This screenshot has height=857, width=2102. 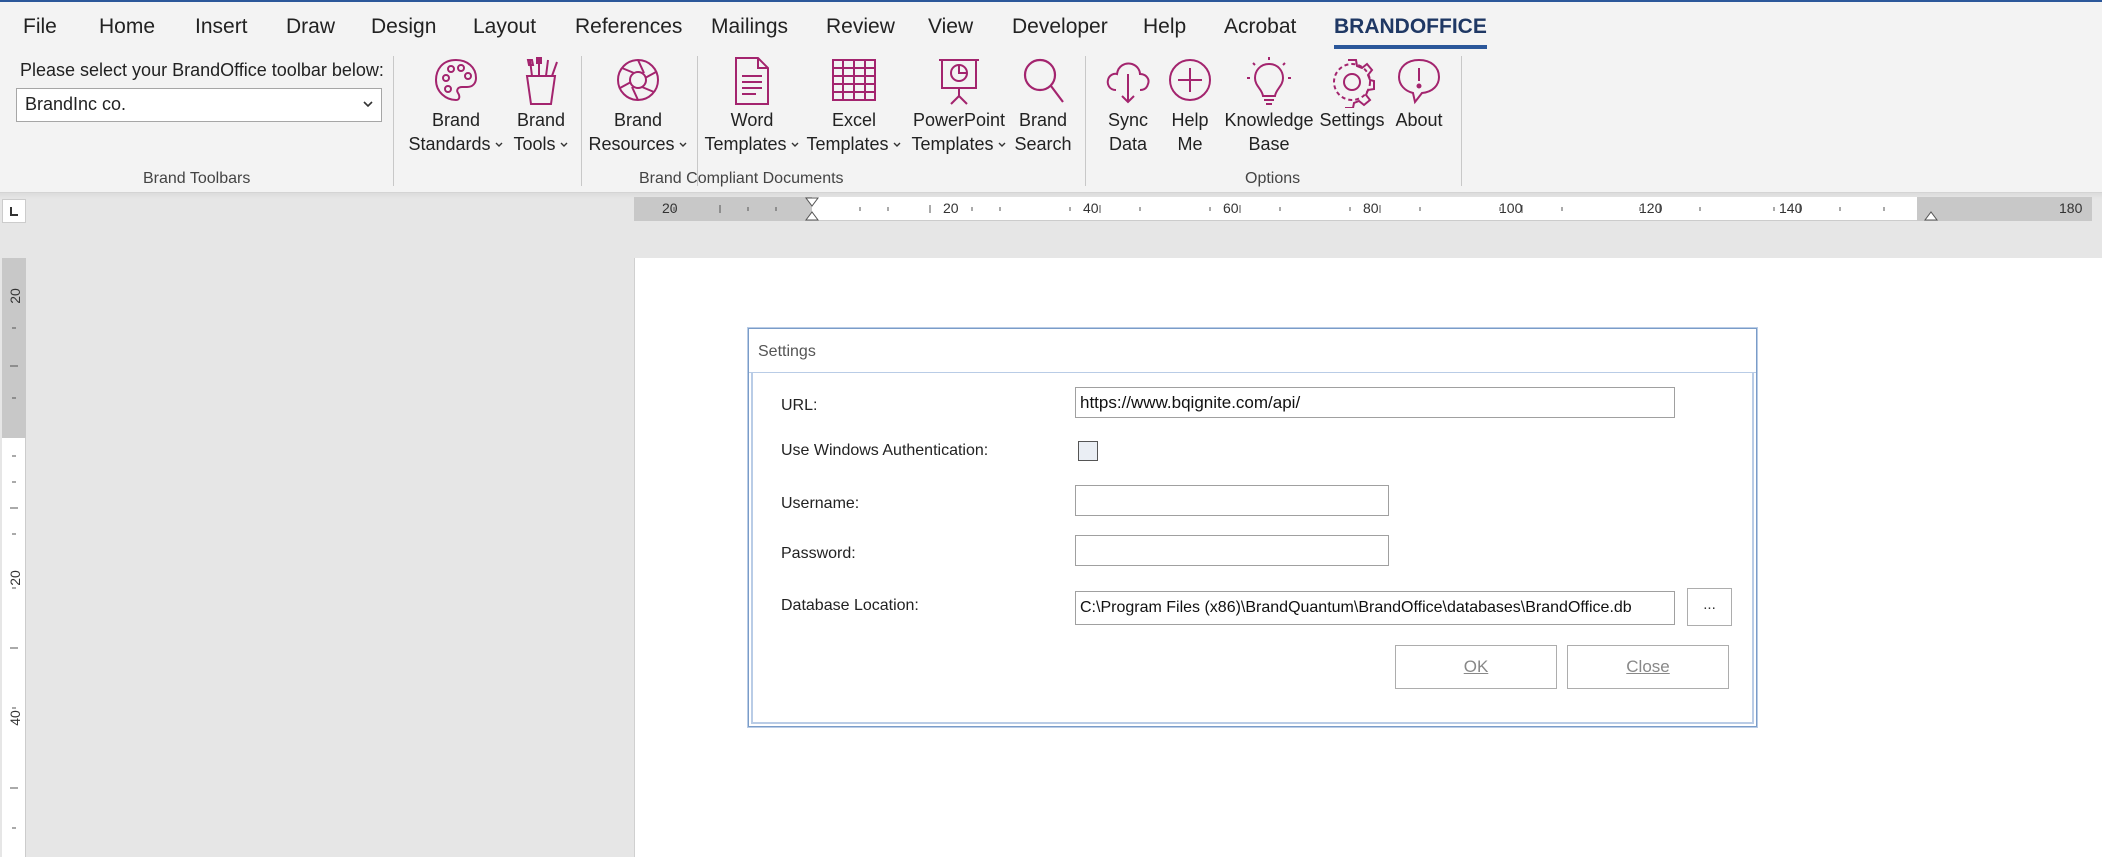 I want to click on tab-brandoffice: BRANDOFFICE, so click(x=1410, y=32).